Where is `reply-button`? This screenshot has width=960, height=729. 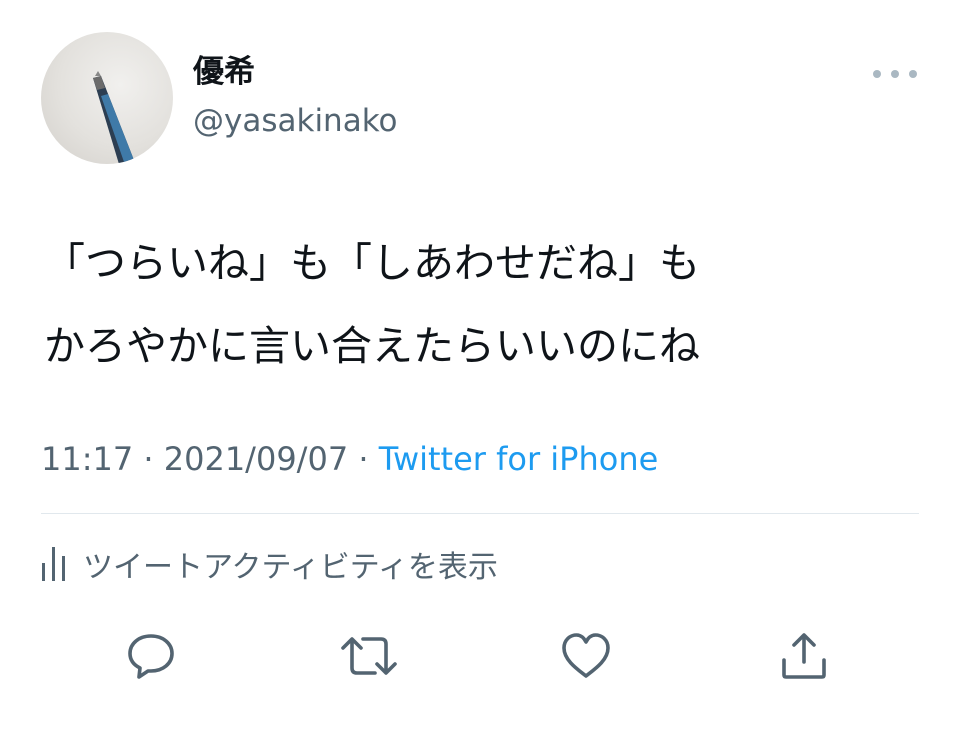 reply-button is located at coordinates (151, 656).